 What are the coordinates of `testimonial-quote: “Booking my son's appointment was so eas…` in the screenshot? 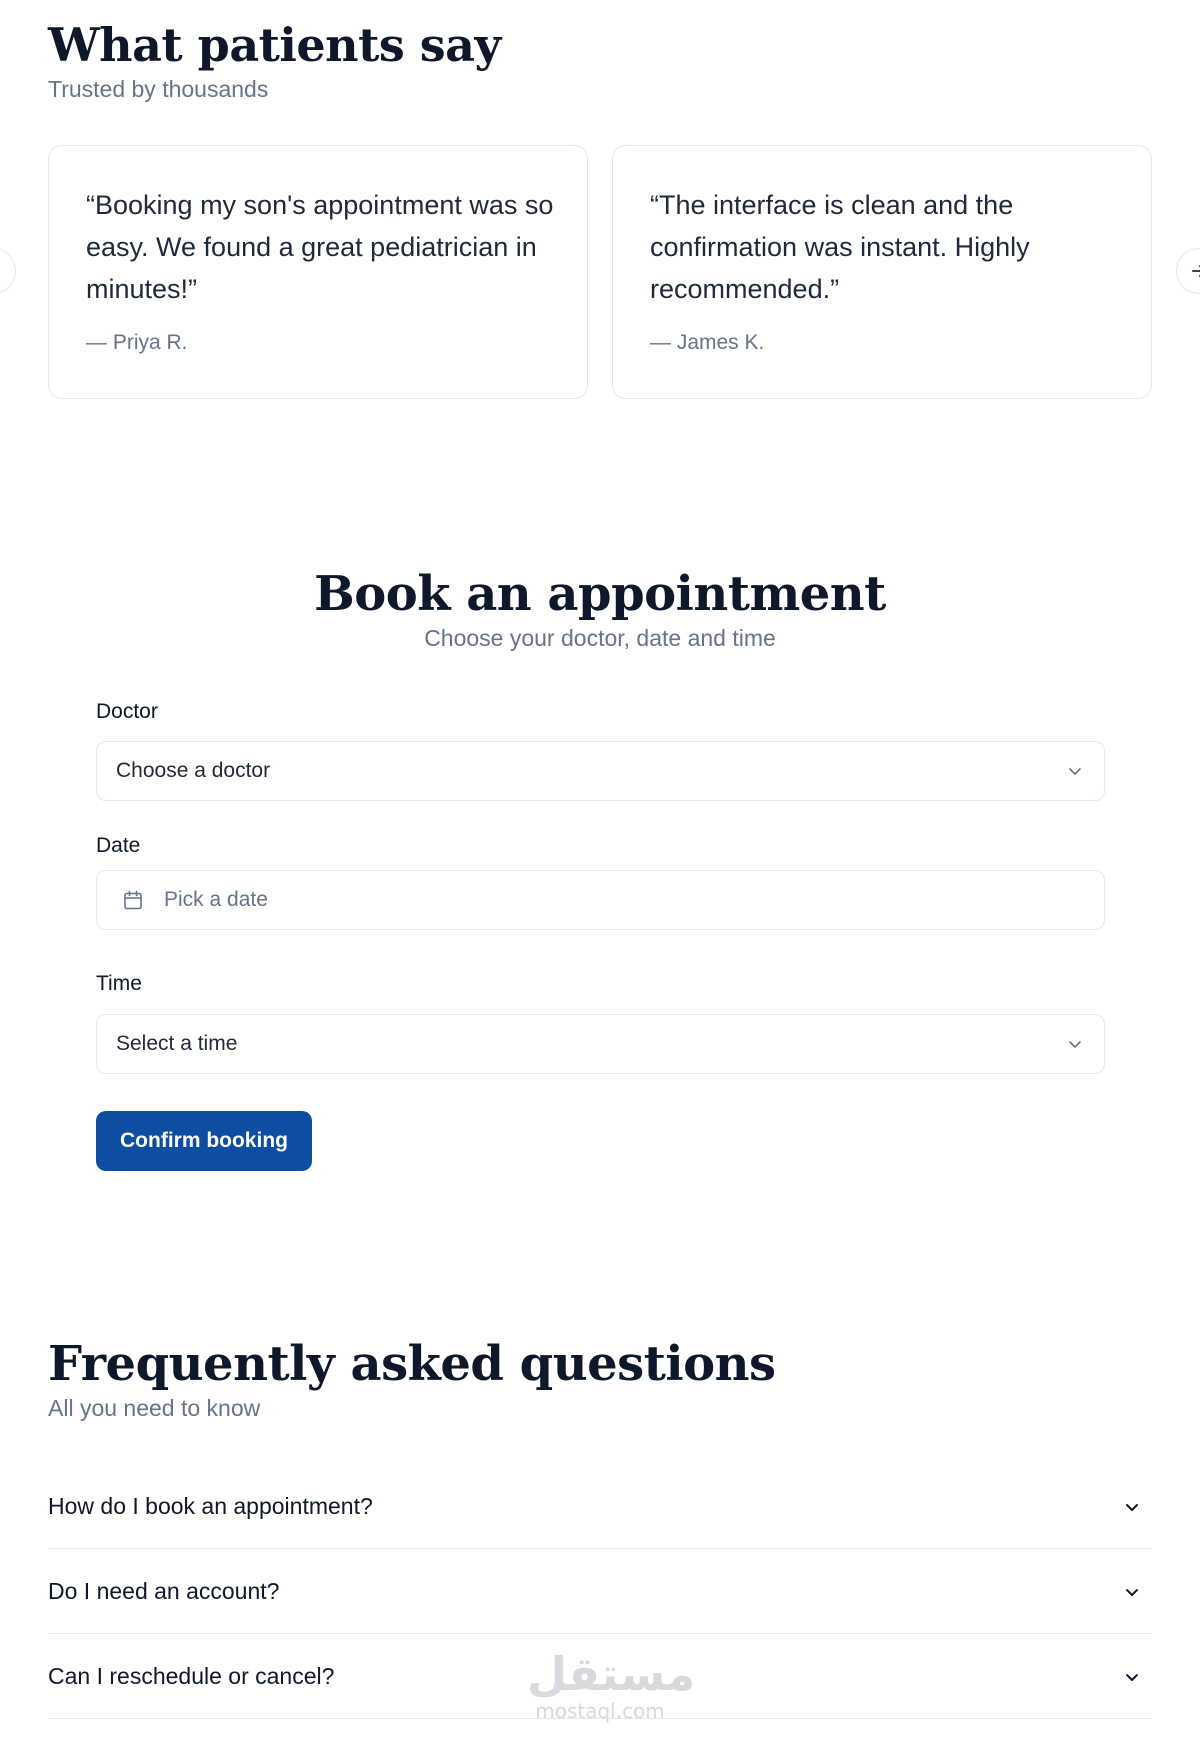 It's located at (320, 247).